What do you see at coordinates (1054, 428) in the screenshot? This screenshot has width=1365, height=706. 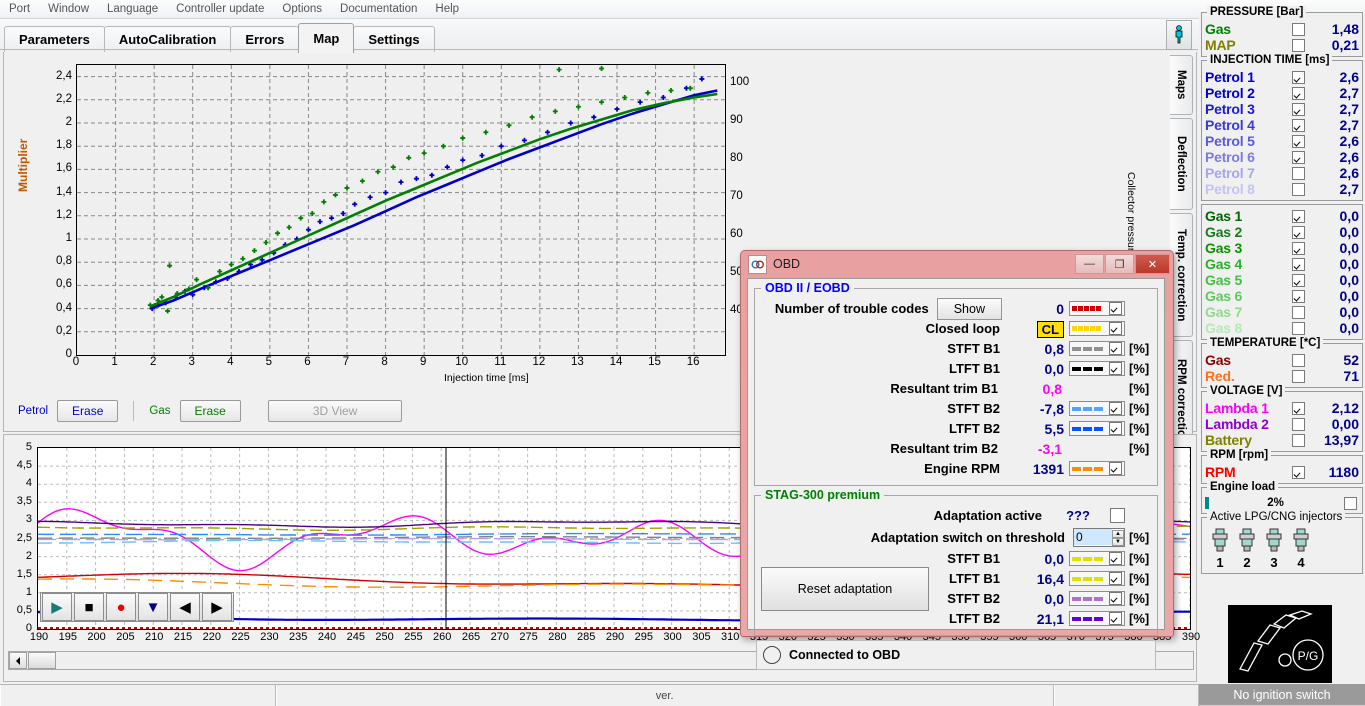 I see `obd-row-value: 5,5` at bounding box center [1054, 428].